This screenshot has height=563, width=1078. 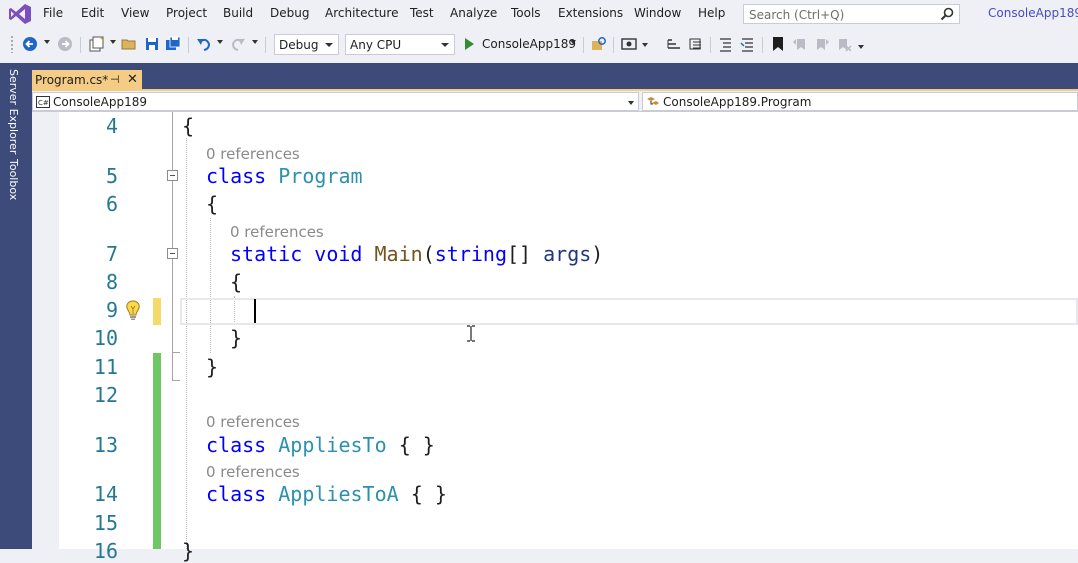 I want to click on indent-guide, so click(x=186, y=343).